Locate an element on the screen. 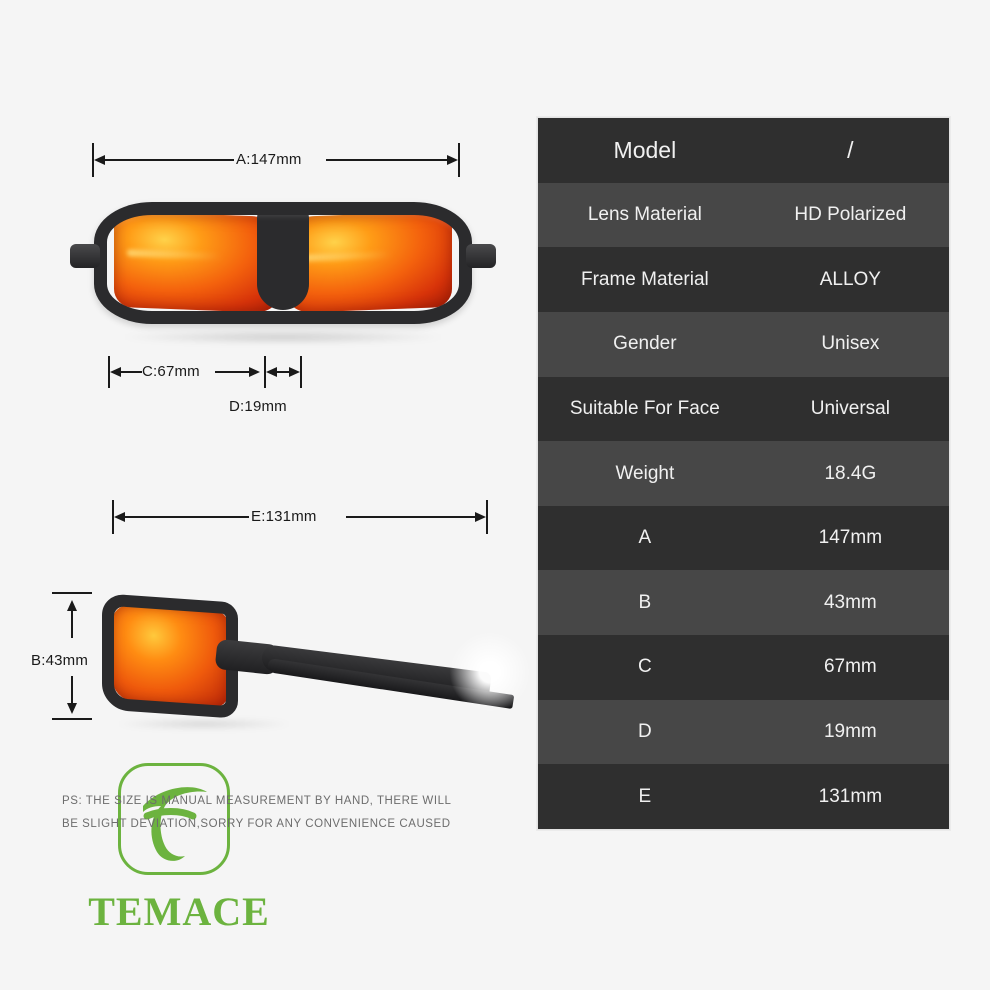 The width and height of the screenshot is (990, 990). sunglasses-front-view is located at coordinates (283, 270).